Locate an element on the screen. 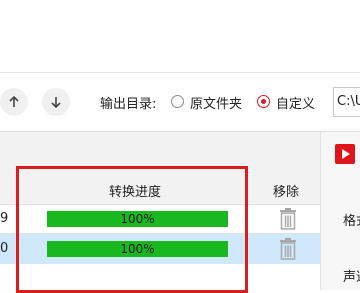  output-path-input: C:\U is located at coordinates (346, 102).